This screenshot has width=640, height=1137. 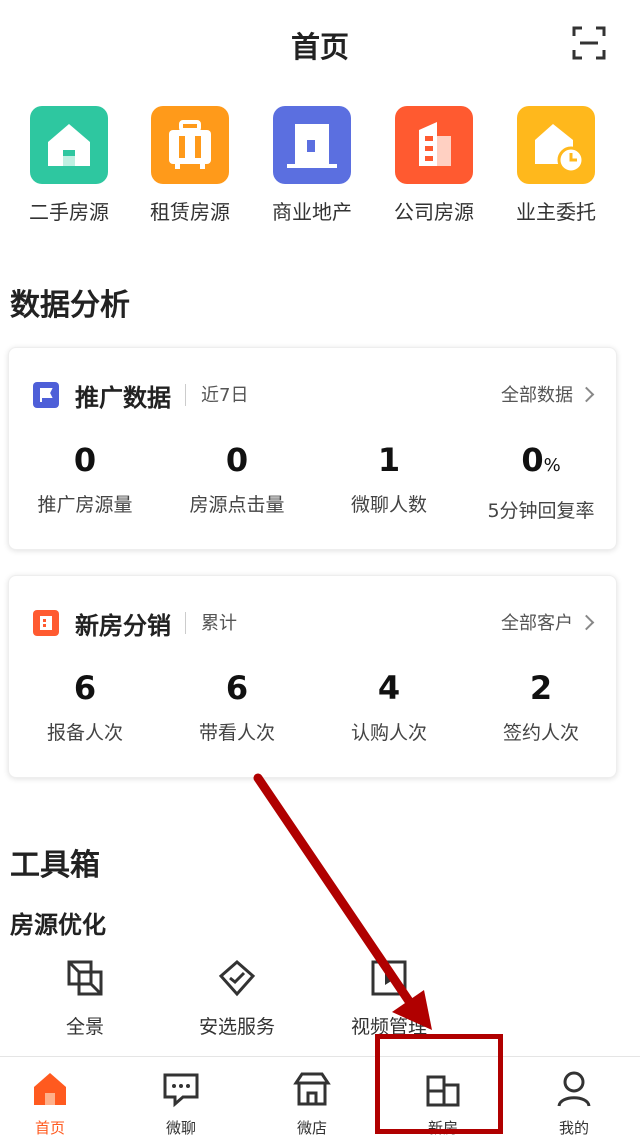 What do you see at coordinates (312, 212) in the screenshot?
I see `quick-item-label: 商业地产` at bounding box center [312, 212].